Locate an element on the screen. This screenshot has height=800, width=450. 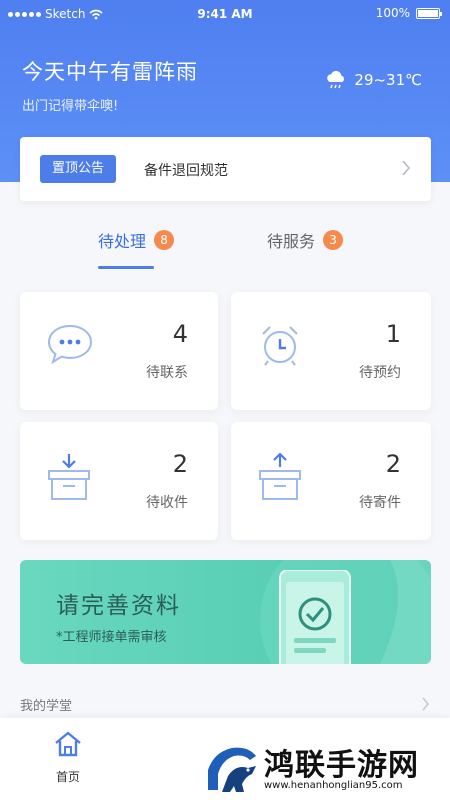
weather-info: 29~31℃ is located at coordinates (373, 80).